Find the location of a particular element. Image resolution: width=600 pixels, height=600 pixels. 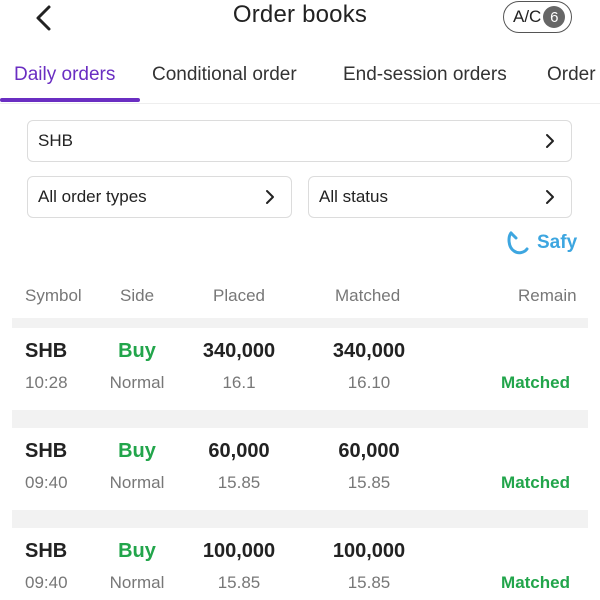

status-filter: All status is located at coordinates (440, 197).